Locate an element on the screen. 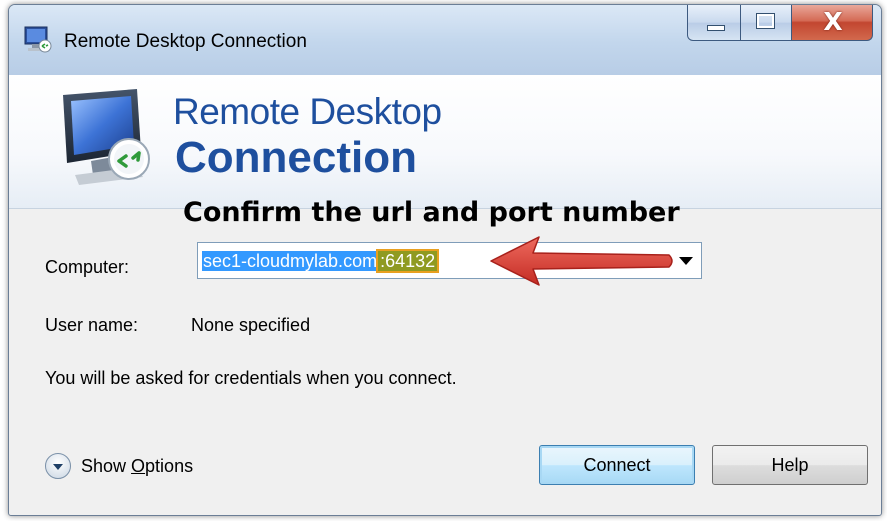 Image resolution: width=887 pixels, height=521 pixels. banner-title-line2: Connection is located at coordinates (296, 157).